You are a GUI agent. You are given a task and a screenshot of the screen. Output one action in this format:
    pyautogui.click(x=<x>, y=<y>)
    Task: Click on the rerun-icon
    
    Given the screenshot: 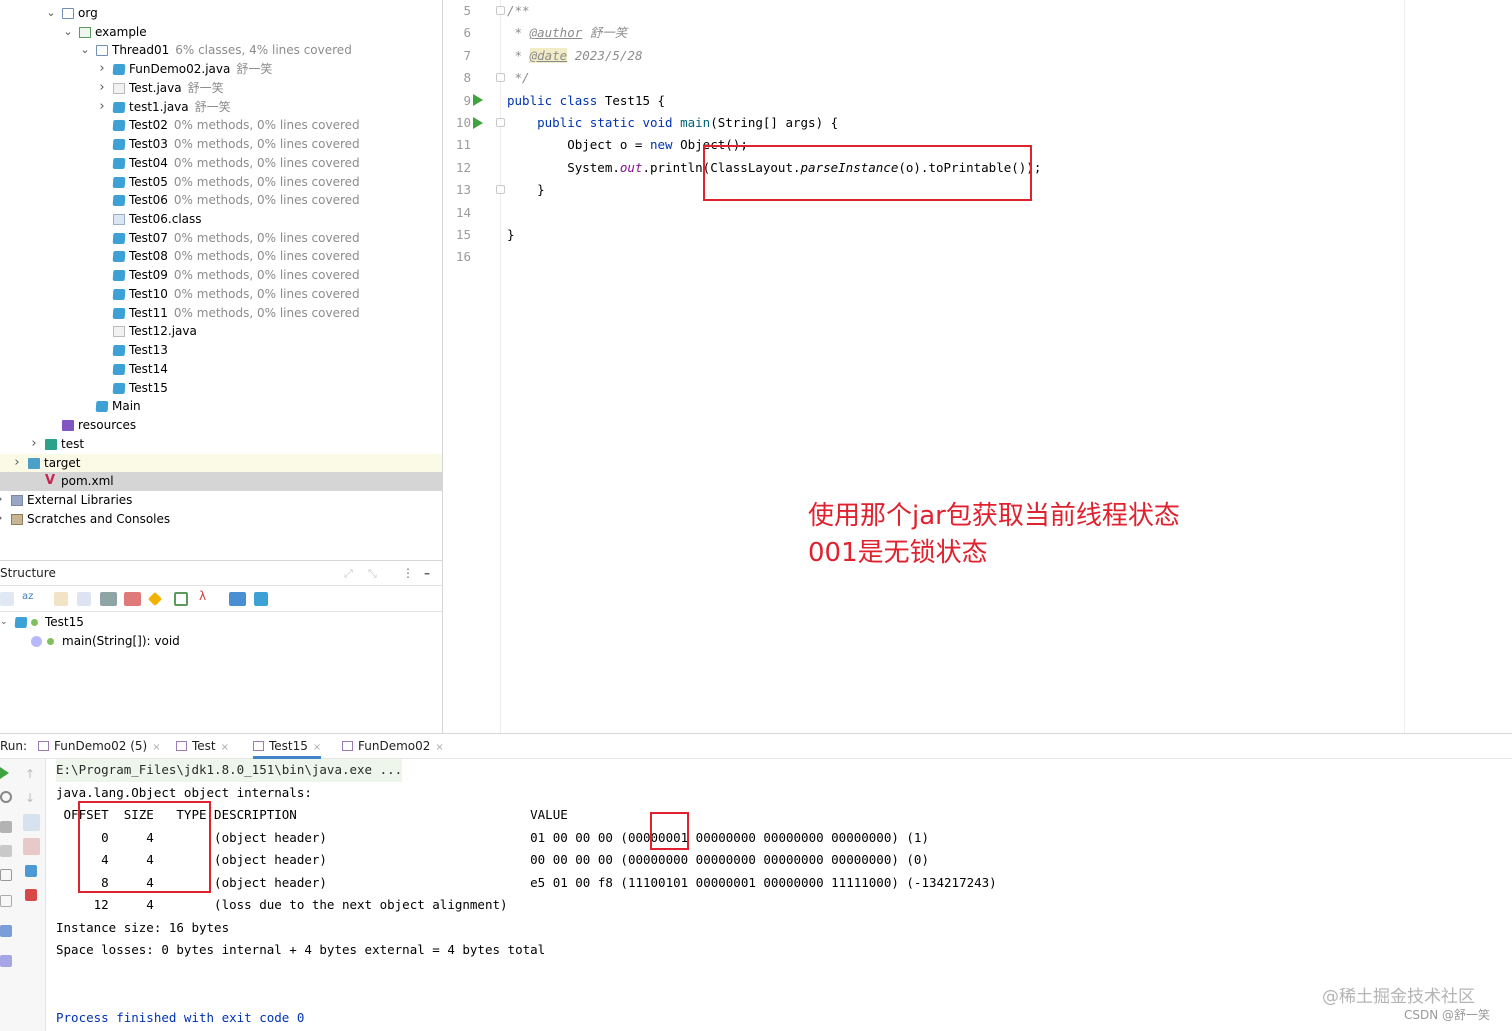 What is the action you would take?
    pyautogui.click(x=4, y=773)
    